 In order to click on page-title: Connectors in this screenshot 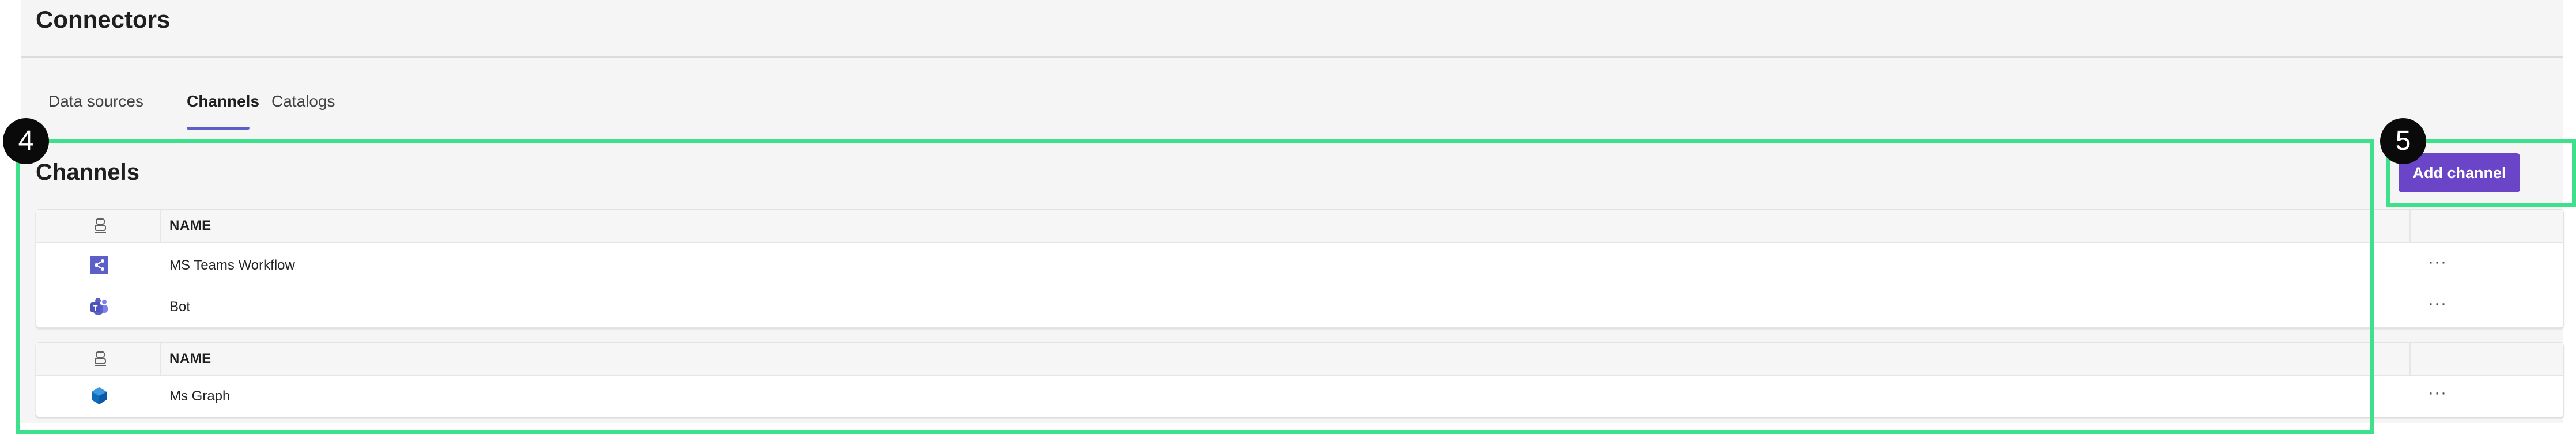, I will do `click(103, 19)`.